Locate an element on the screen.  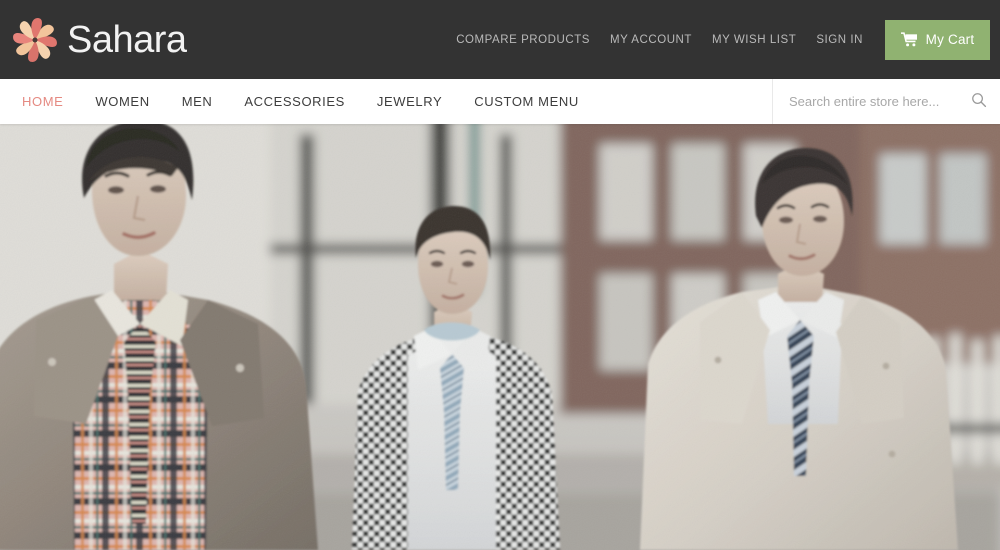
my-account-link: MY ACCOUNT is located at coordinates (651, 40).